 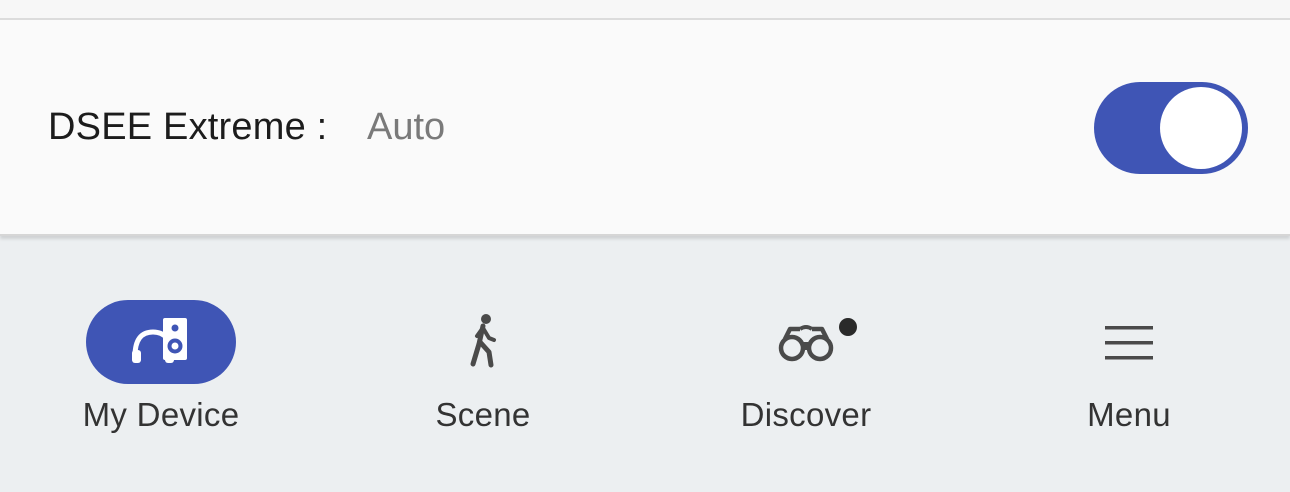 I want to click on walking-person-icon, so click(x=483, y=341).